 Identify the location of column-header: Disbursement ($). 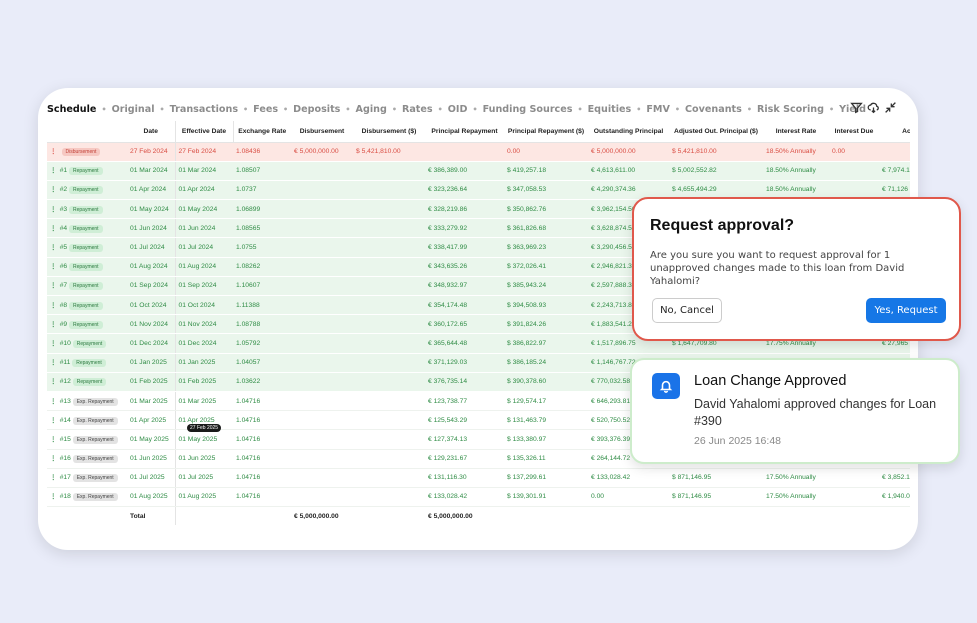
(389, 132).